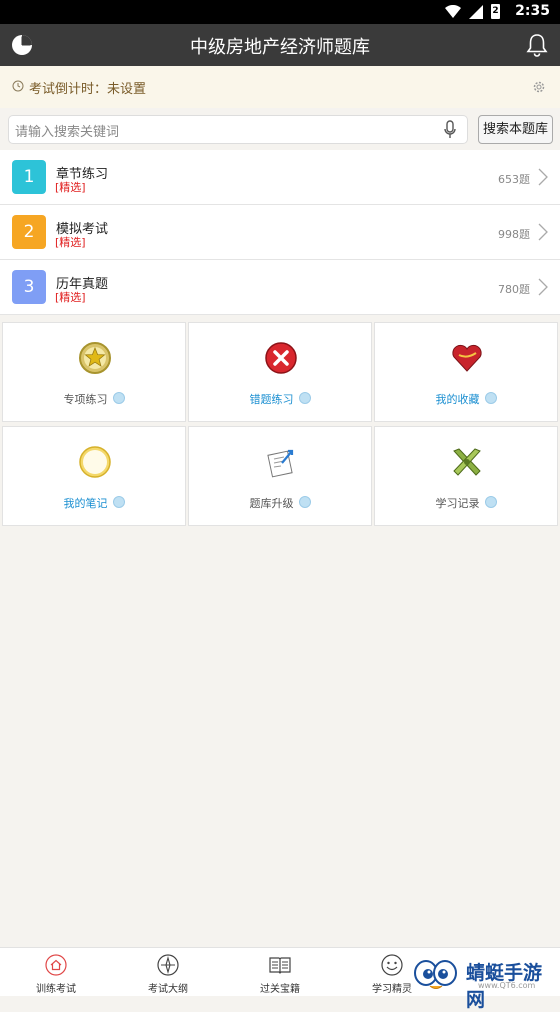 The width and height of the screenshot is (560, 1012). I want to click on signal-icon, so click(476, 11).